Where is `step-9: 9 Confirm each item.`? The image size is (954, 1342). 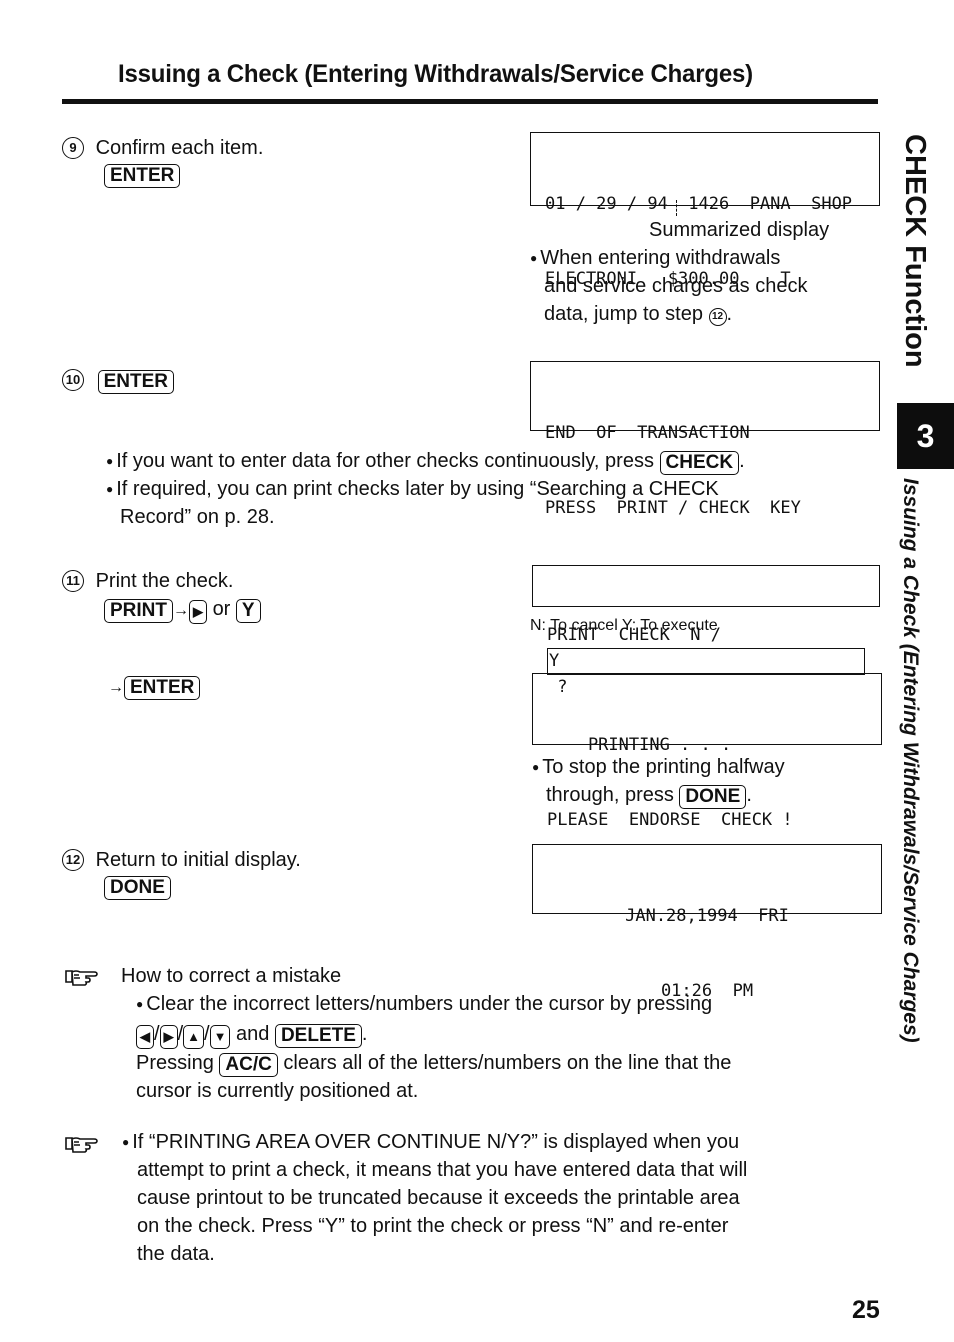
step-9: 9 Confirm each item. is located at coordinates (162, 148).